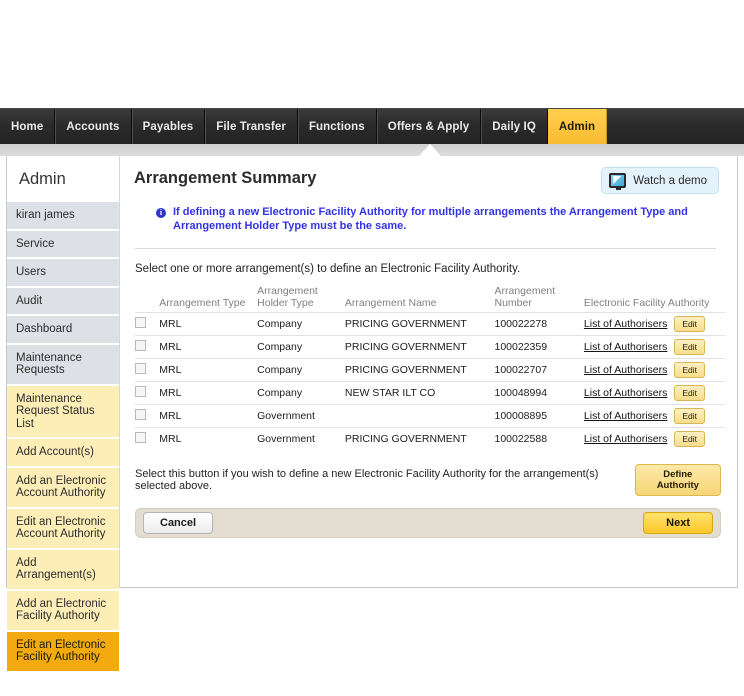 The height and width of the screenshot is (696, 744). Describe the element at coordinates (539, 416) in the screenshot. I see `cell-arrangement-number: 100008895` at that location.